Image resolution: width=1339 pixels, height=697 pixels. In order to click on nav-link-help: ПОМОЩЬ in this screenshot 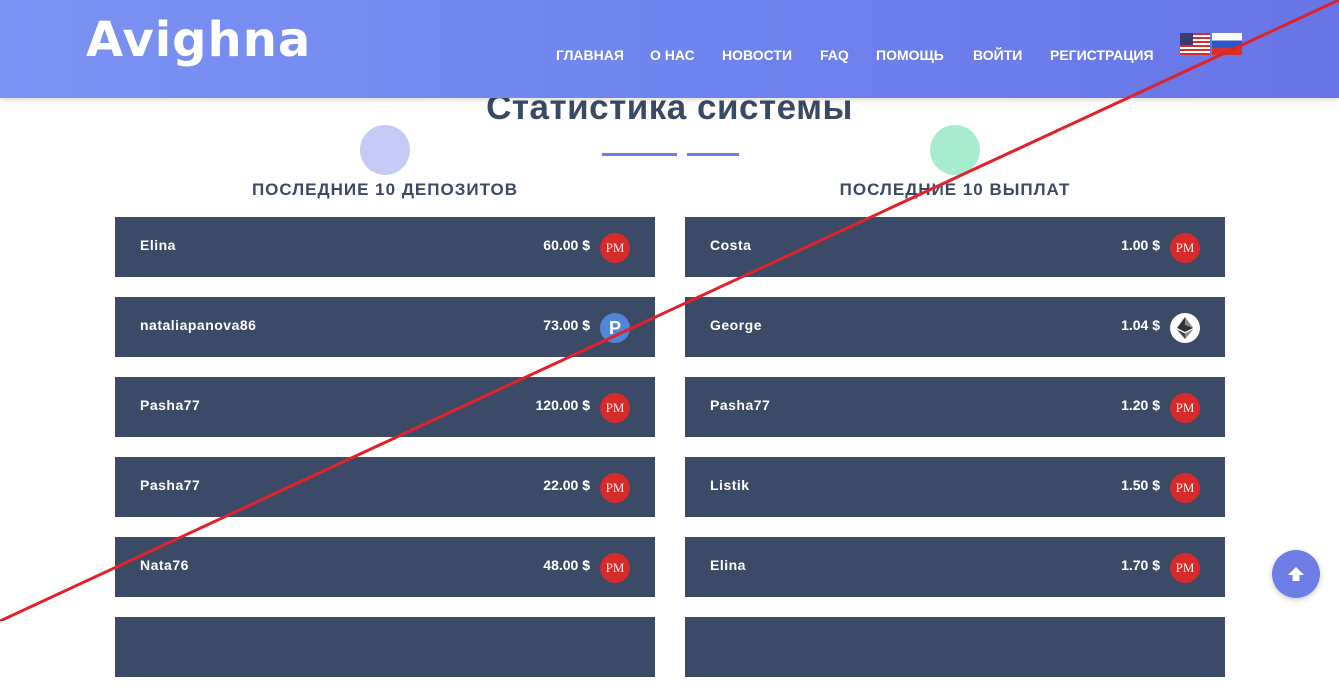, I will do `click(910, 55)`.